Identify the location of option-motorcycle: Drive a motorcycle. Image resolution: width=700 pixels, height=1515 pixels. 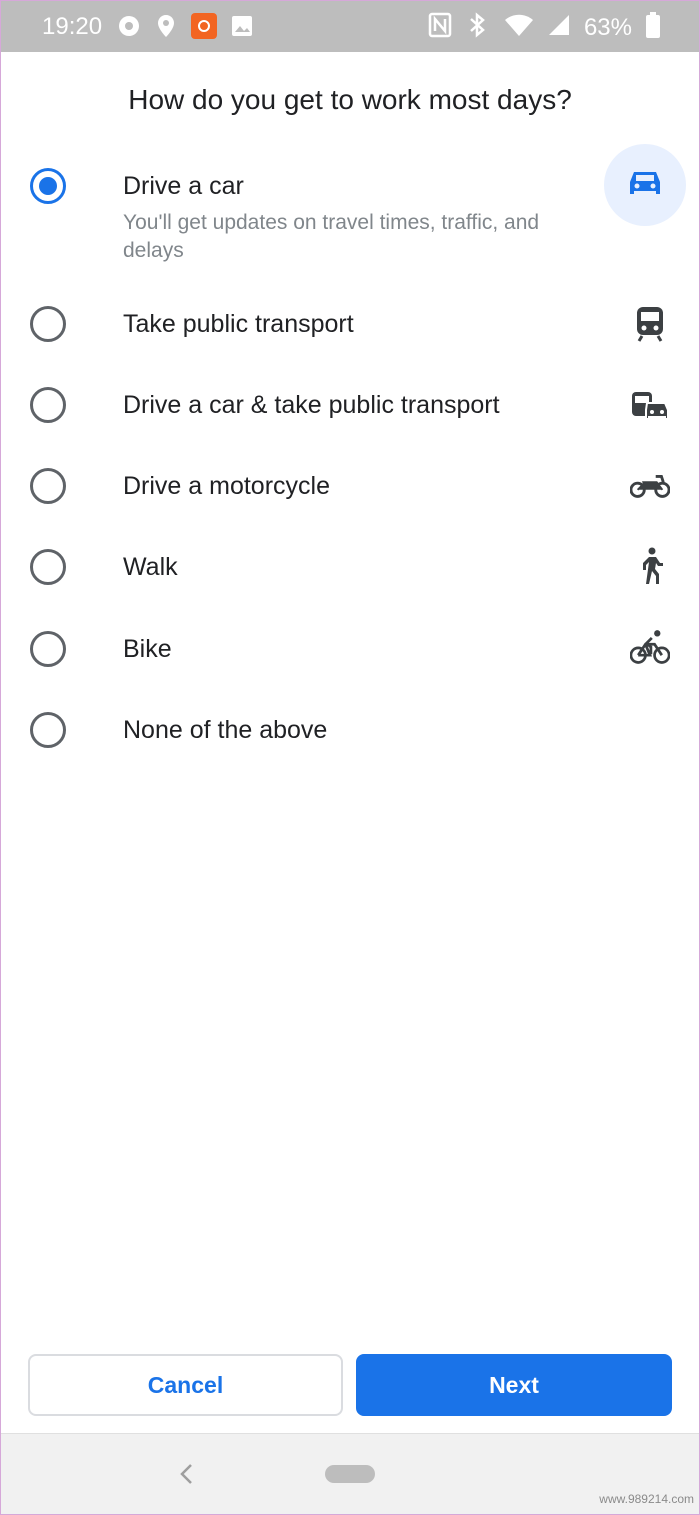
(350, 487).